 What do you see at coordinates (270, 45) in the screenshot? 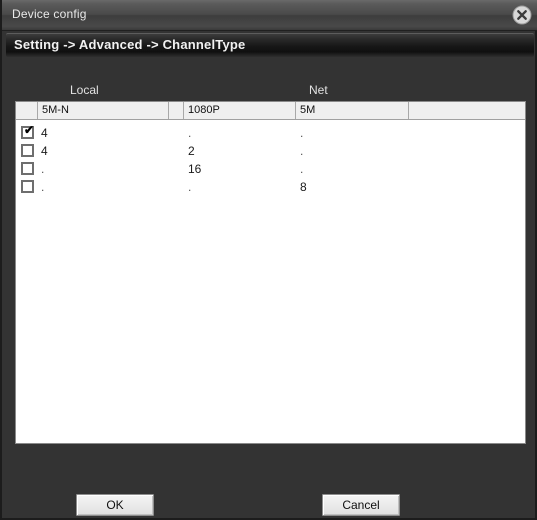
I see `breadcrumb: Setting -> Advanced -> ChannelType` at bounding box center [270, 45].